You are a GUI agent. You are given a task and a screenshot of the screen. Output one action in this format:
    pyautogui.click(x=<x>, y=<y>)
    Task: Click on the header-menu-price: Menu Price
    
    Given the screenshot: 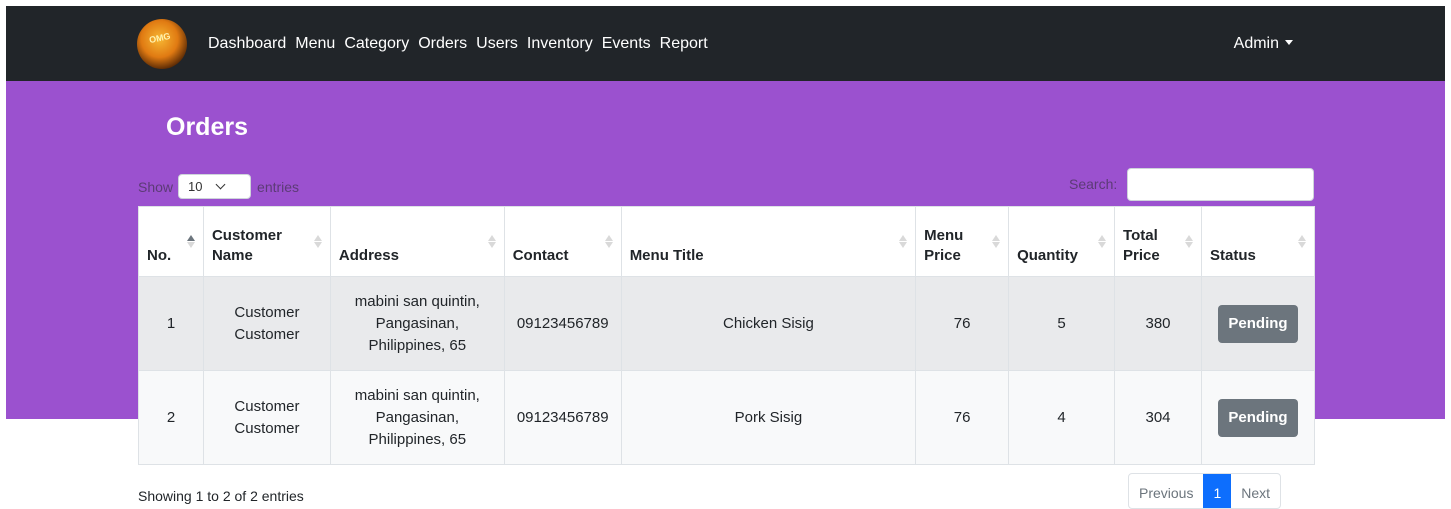 What is the action you would take?
    pyautogui.click(x=962, y=241)
    